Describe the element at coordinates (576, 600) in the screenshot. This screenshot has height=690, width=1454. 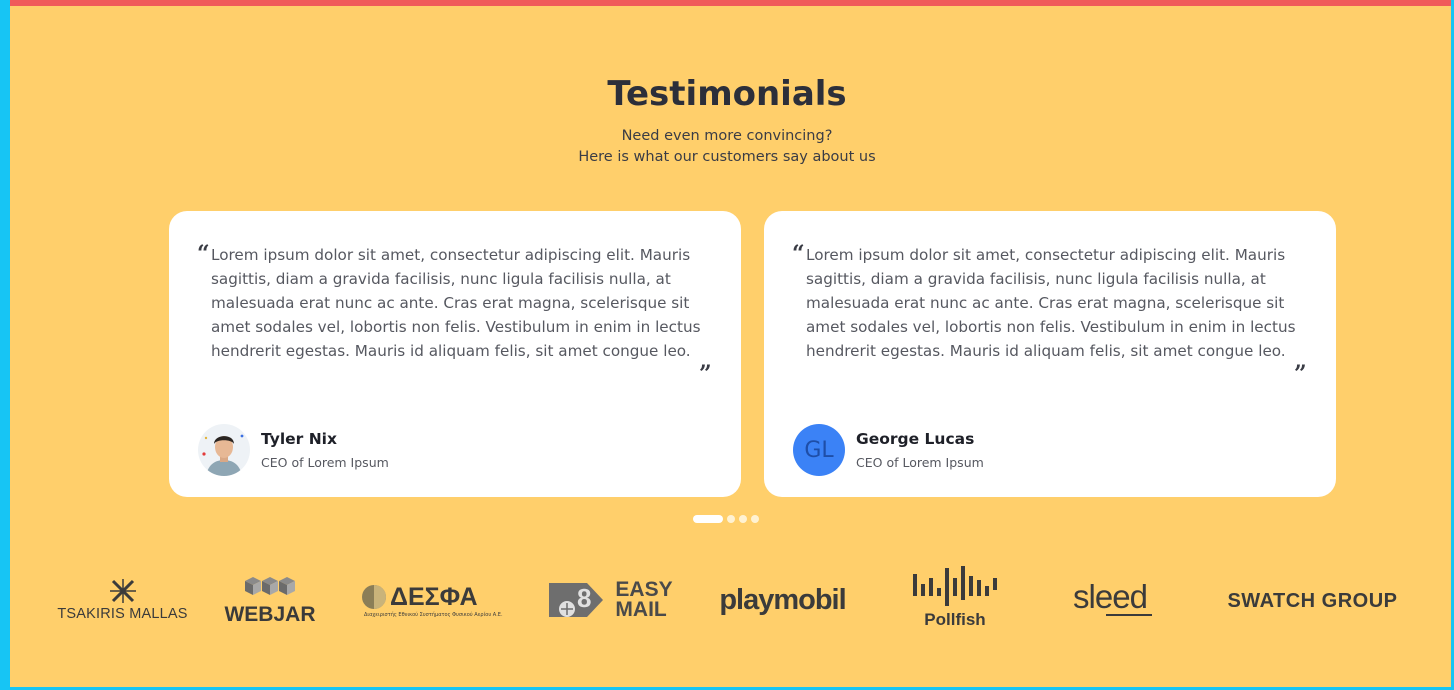
I see `easymail-badge-icon: 8` at that location.